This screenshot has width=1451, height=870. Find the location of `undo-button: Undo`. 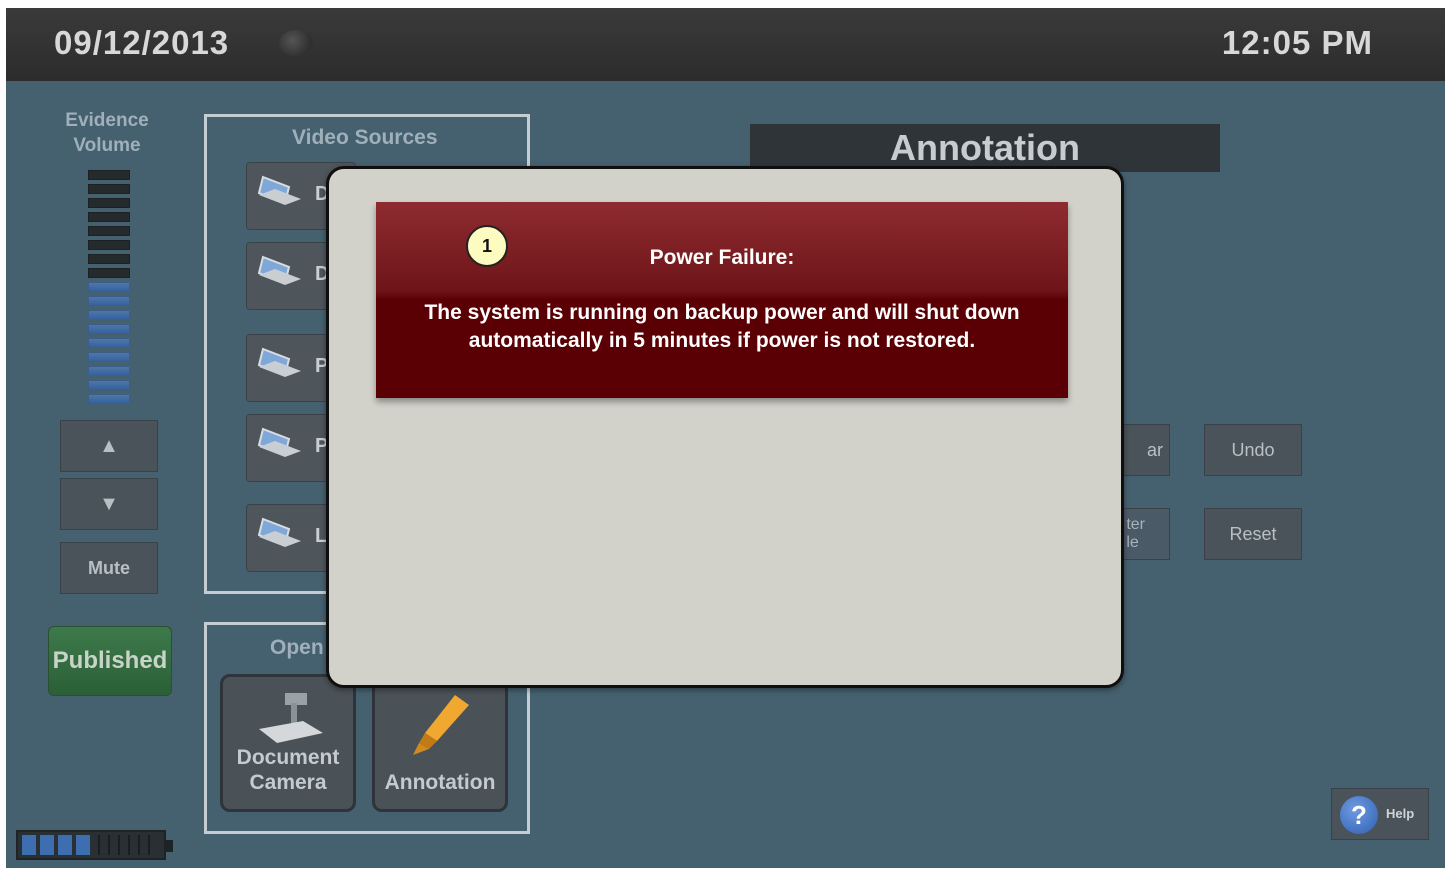

undo-button: Undo is located at coordinates (1253, 450).